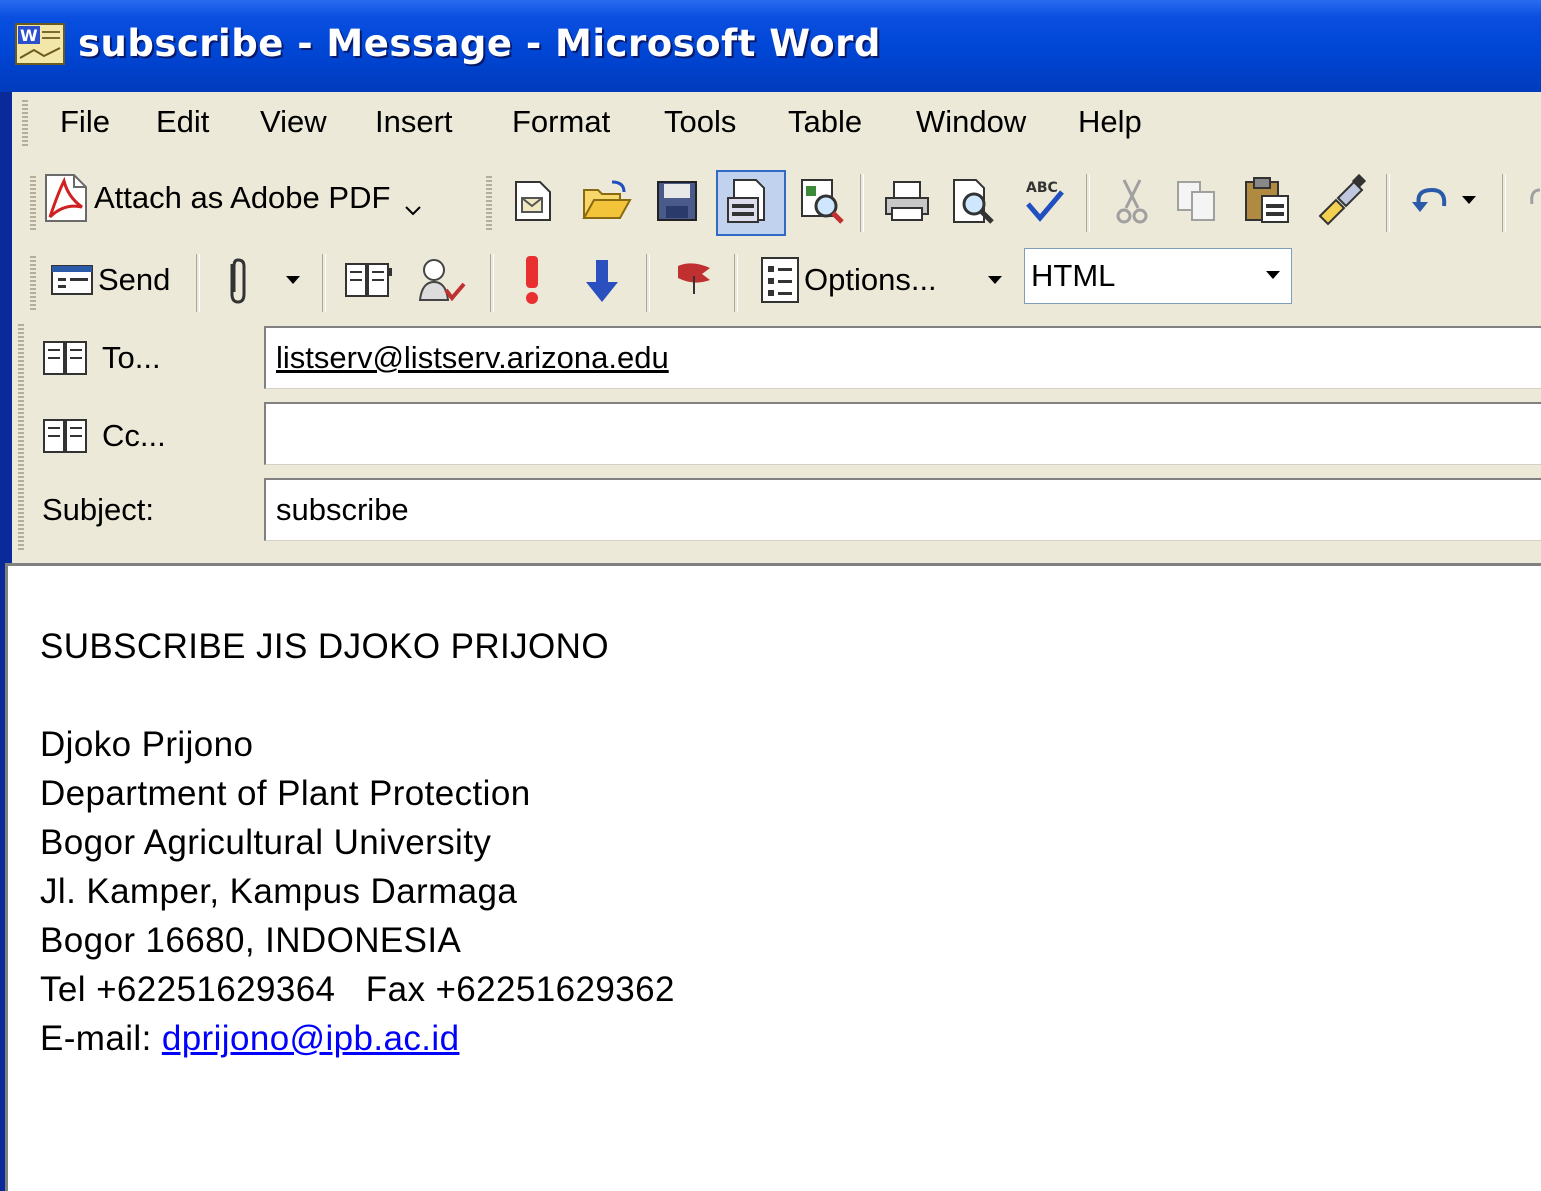 The width and height of the screenshot is (1541, 1191). Describe the element at coordinates (902, 357) in the screenshot. I see `to-field: listserv@listserv.arizona.edu` at that location.